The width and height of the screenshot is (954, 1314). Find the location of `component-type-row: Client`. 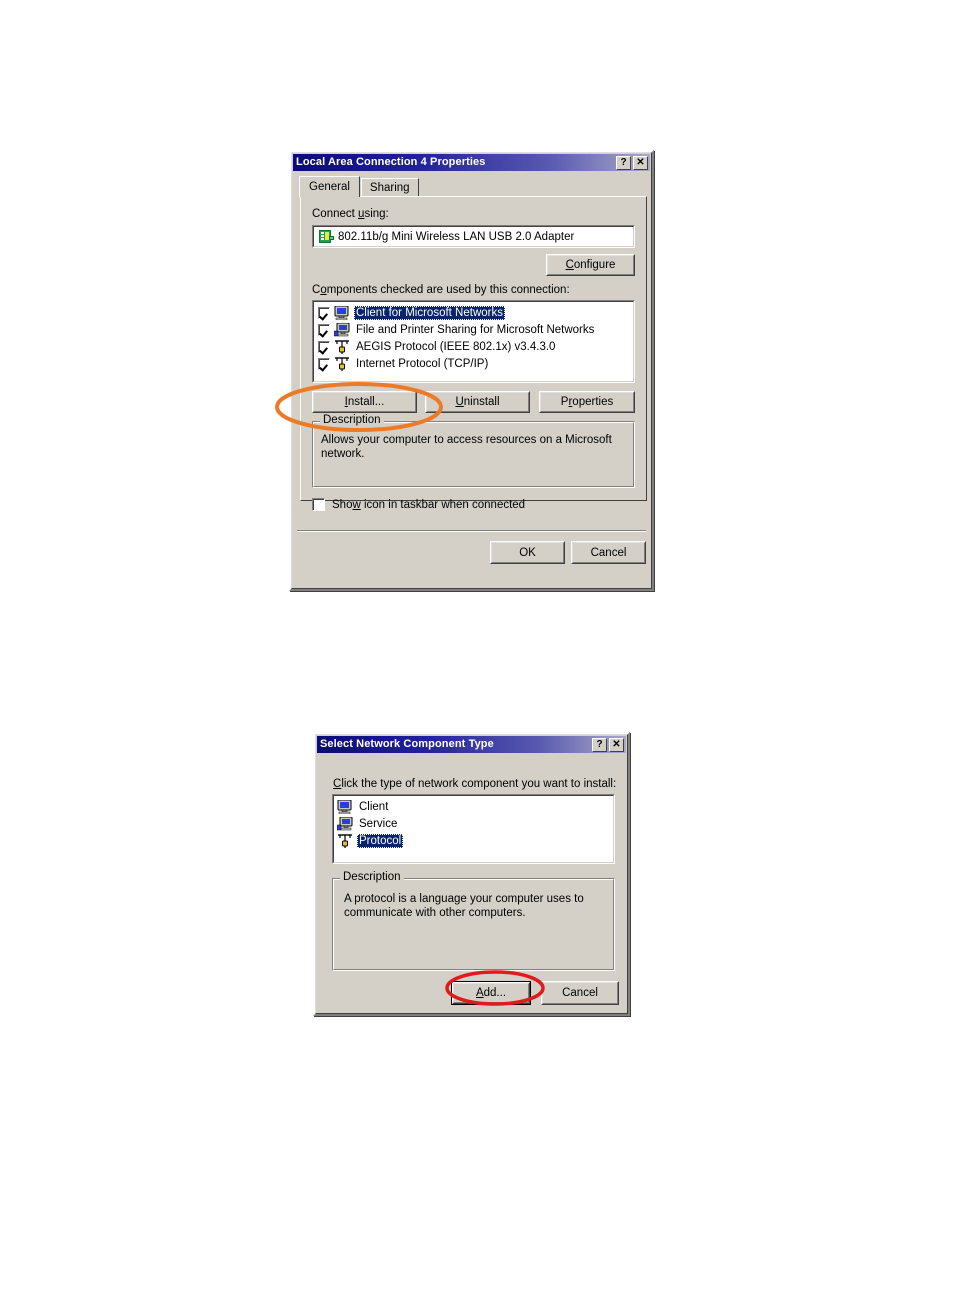

component-type-row: Client is located at coordinates (473, 806).